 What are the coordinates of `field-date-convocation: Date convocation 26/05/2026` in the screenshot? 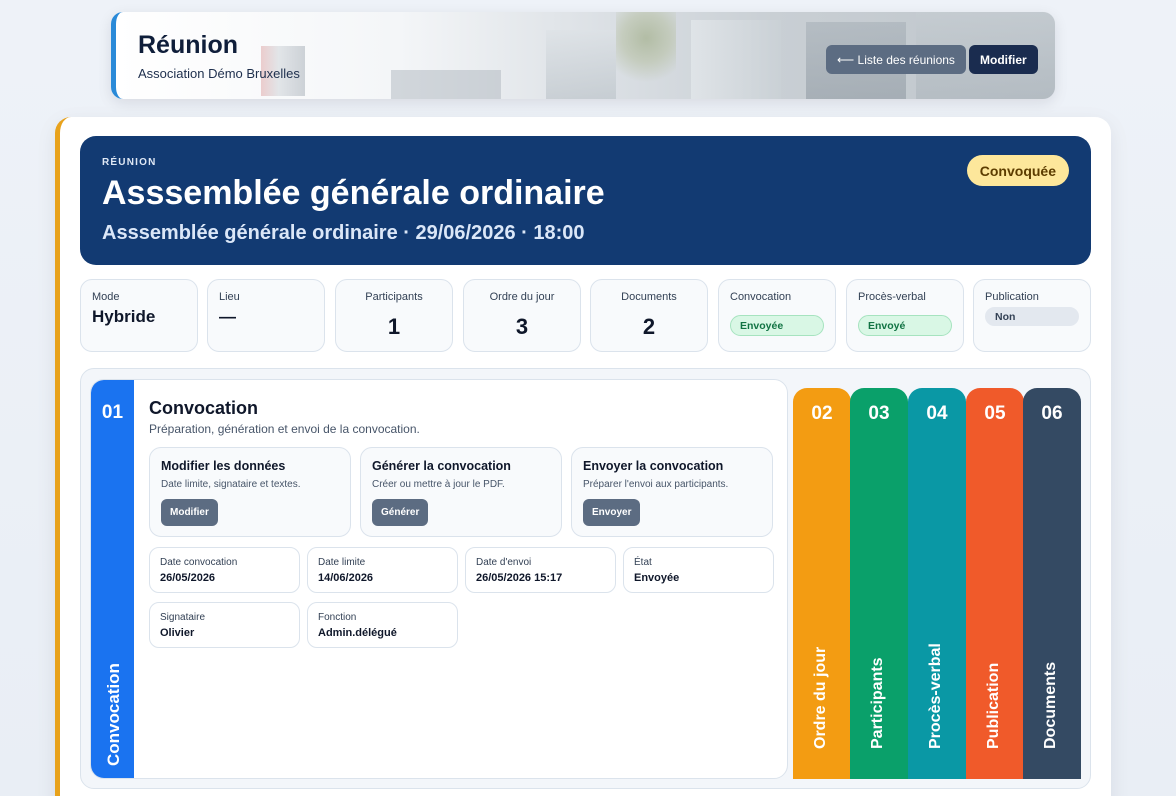 It's located at (224, 570).